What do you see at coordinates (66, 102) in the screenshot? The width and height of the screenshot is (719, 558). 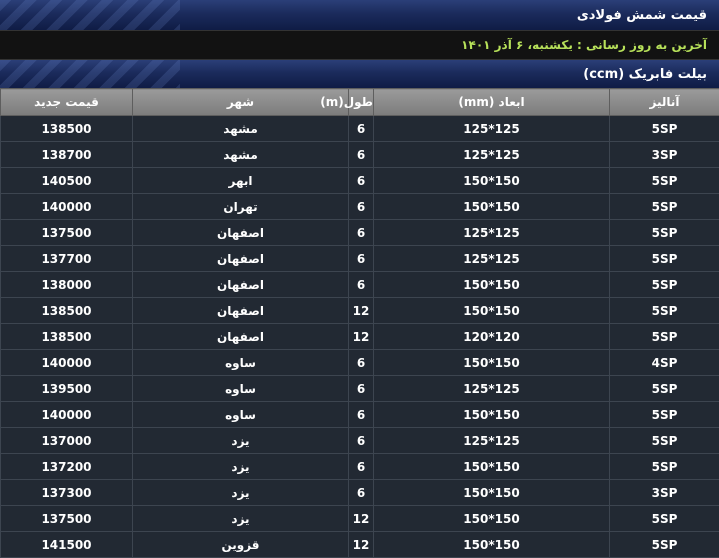 I see `column-header-new-price: قیمت جدید` at bounding box center [66, 102].